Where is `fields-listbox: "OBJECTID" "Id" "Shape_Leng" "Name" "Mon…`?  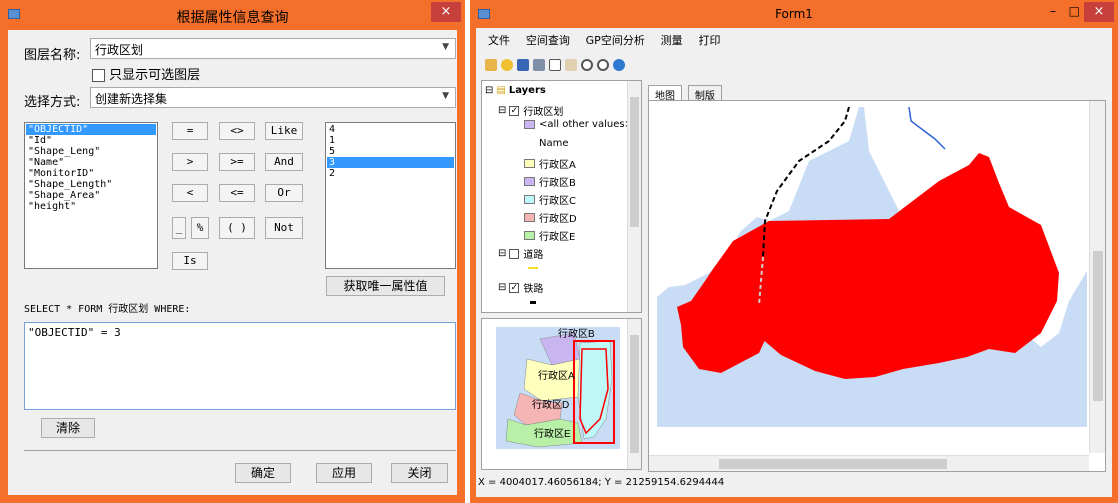
fields-listbox: "OBJECTID" "Id" "Shape_Leng" "Name" "Mon… is located at coordinates (91, 195).